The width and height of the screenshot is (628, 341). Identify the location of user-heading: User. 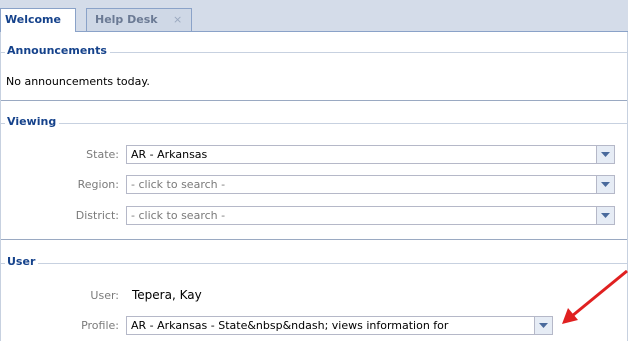
(22, 261).